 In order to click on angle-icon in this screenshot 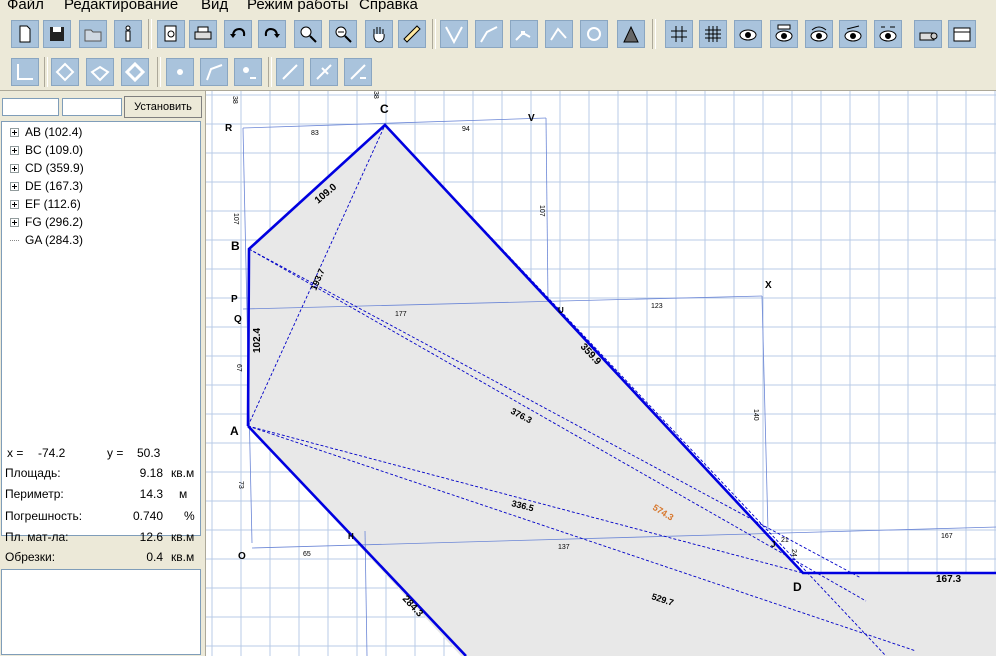, I will do `click(25, 72)`.